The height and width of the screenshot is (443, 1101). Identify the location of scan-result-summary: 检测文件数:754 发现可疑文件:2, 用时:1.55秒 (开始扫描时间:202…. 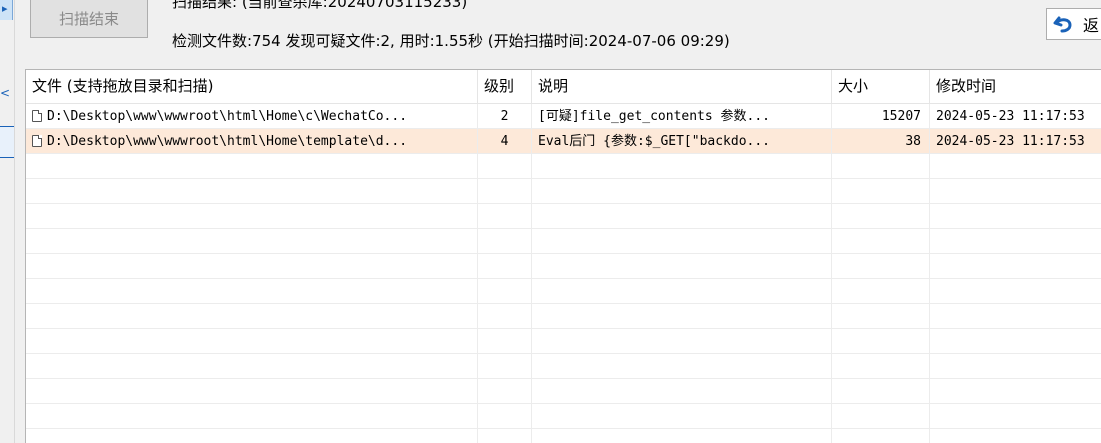
(451, 41).